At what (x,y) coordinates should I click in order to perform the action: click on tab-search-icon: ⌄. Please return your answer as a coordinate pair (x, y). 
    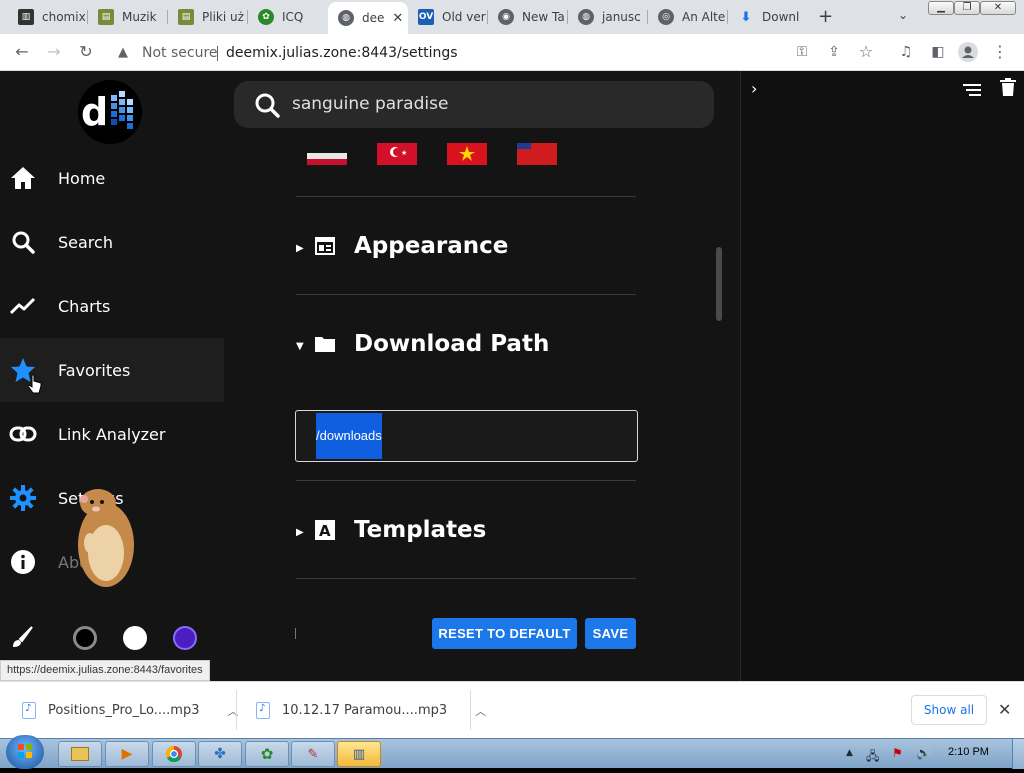
    Looking at the image, I should click on (903, 15).